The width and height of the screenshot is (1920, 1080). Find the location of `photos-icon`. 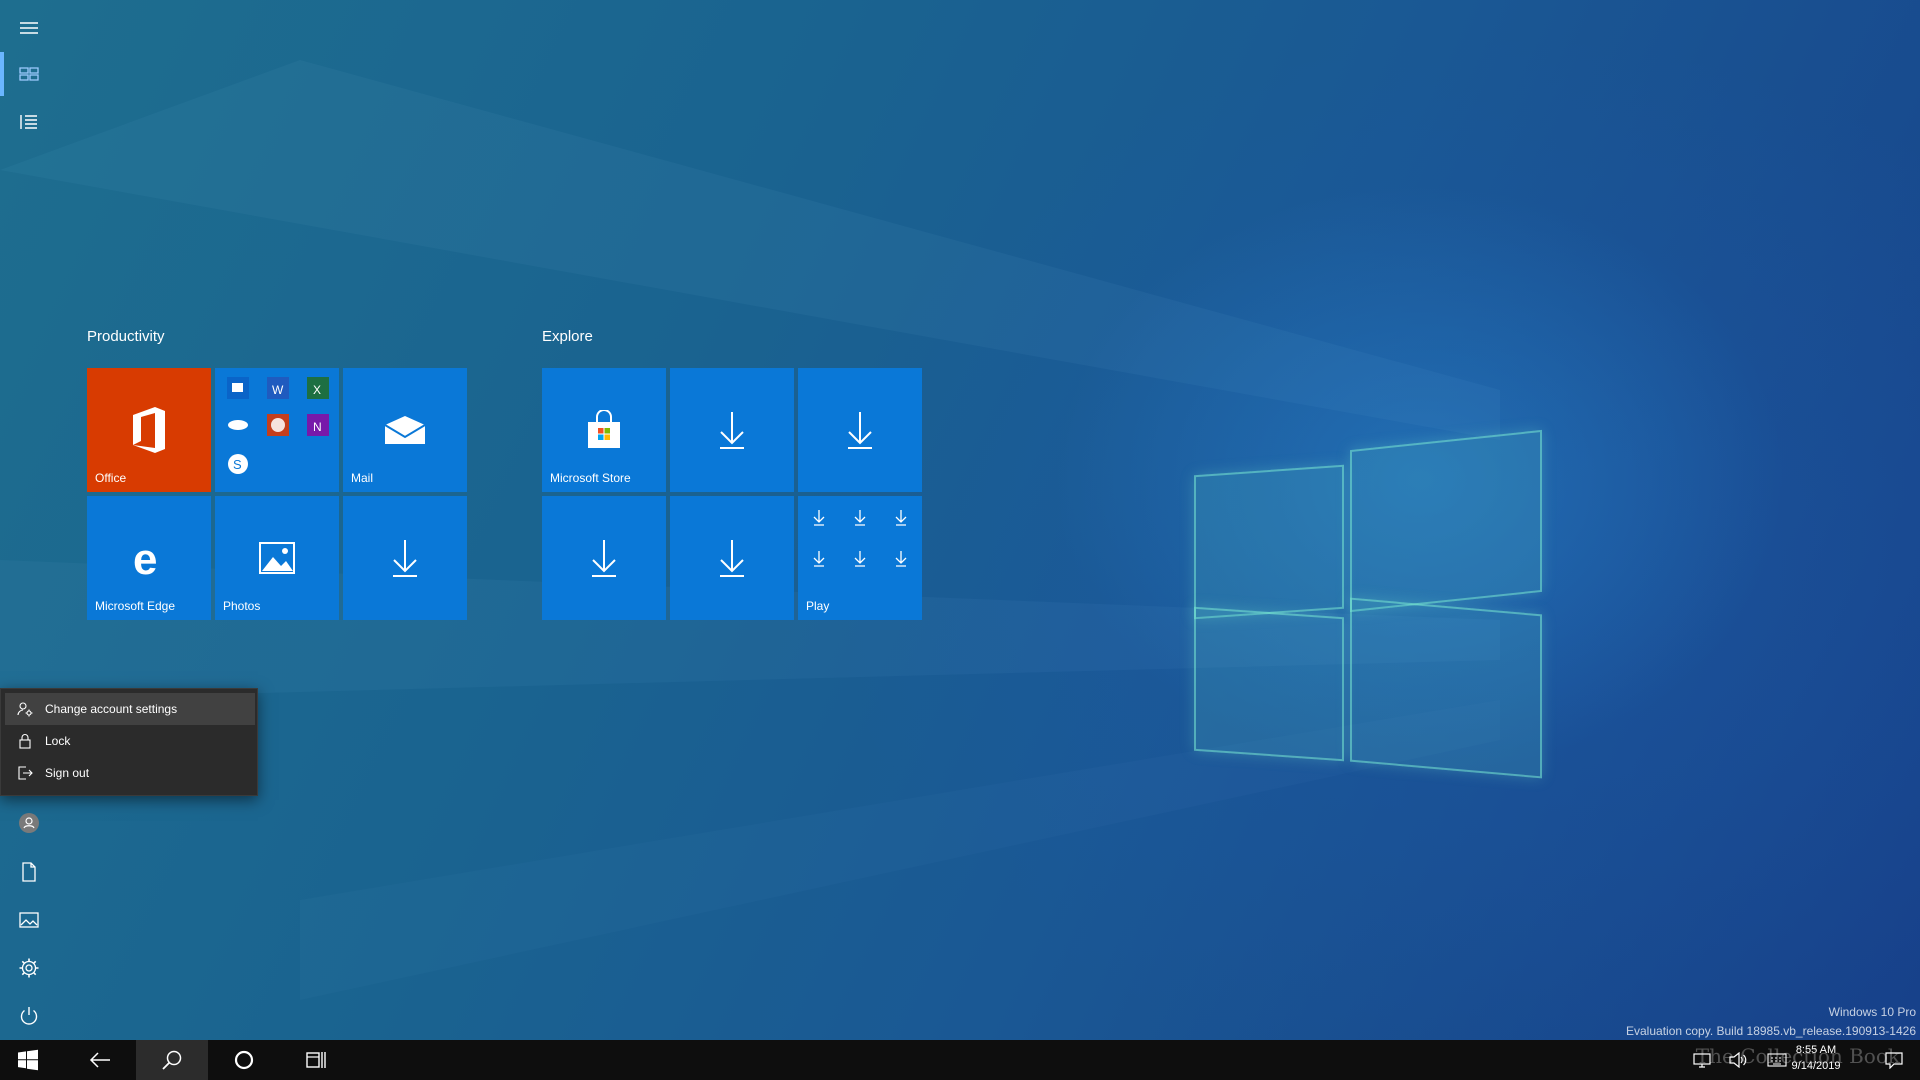

photos-icon is located at coordinates (277, 558).